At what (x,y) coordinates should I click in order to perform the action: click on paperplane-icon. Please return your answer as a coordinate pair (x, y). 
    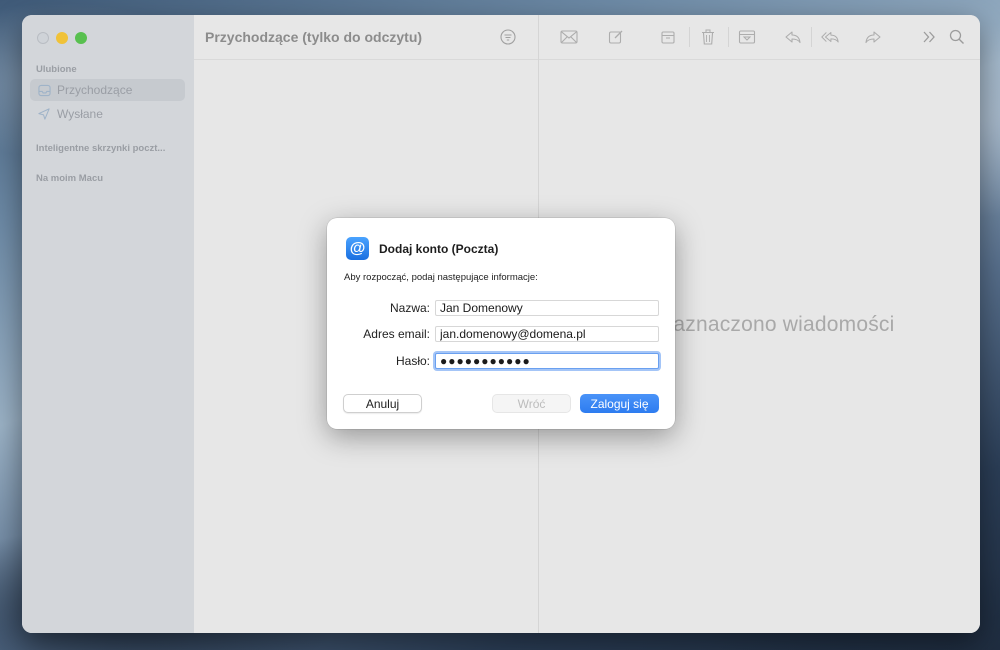
    Looking at the image, I should click on (44, 114).